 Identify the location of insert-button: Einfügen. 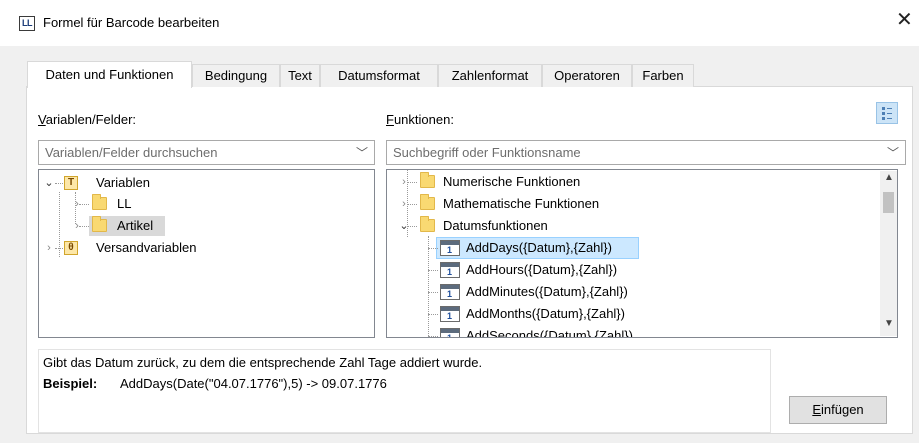
(838, 410).